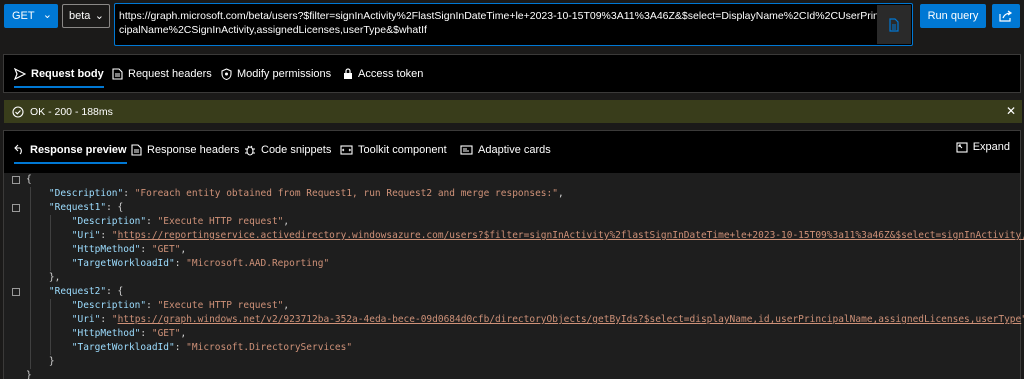 The image size is (1024, 379). What do you see at coordinates (23, 16) in the screenshot?
I see `http-method-value: GET` at bounding box center [23, 16].